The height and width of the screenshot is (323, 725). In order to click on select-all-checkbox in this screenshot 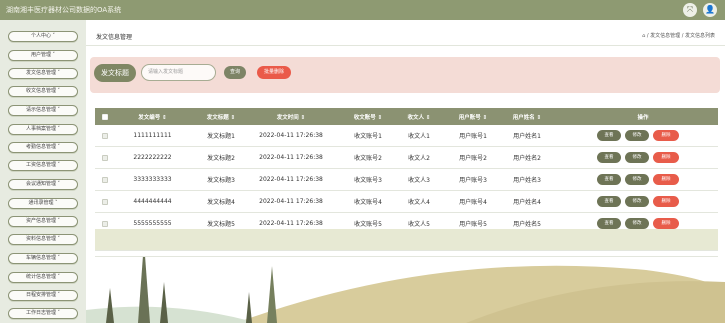, I will do `click(105, 116)`.